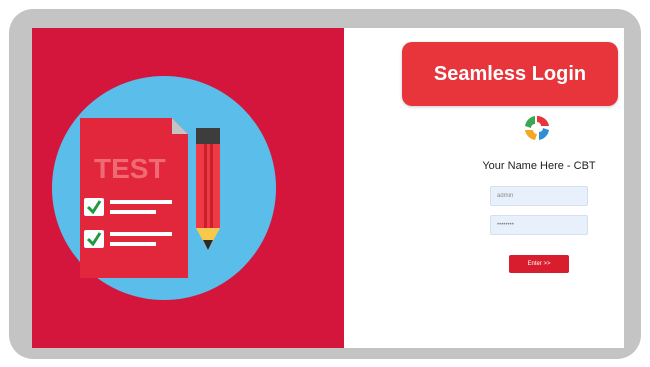 The width and height of the screenshot is (650, 367). Describe the element at coordinates (539, 166) in the screenshot. I see `site-title: Your Name Here - CBT` at that location.